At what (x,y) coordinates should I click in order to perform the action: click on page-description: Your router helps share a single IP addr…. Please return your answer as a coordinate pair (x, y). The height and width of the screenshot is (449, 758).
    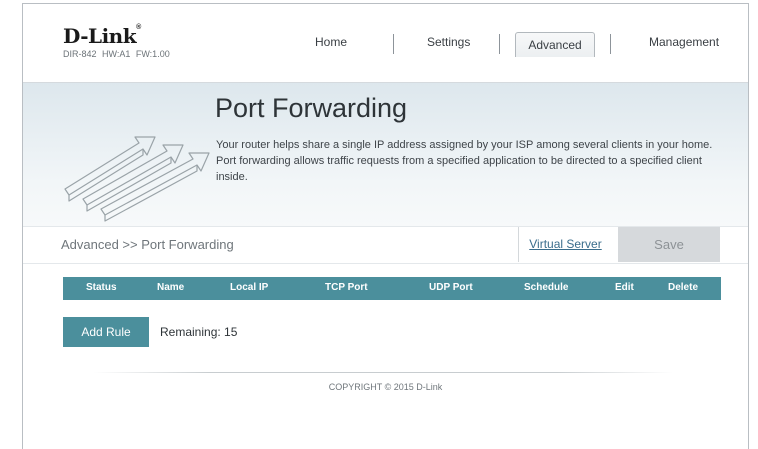
    Looking at the image, I should click on (464, 161).